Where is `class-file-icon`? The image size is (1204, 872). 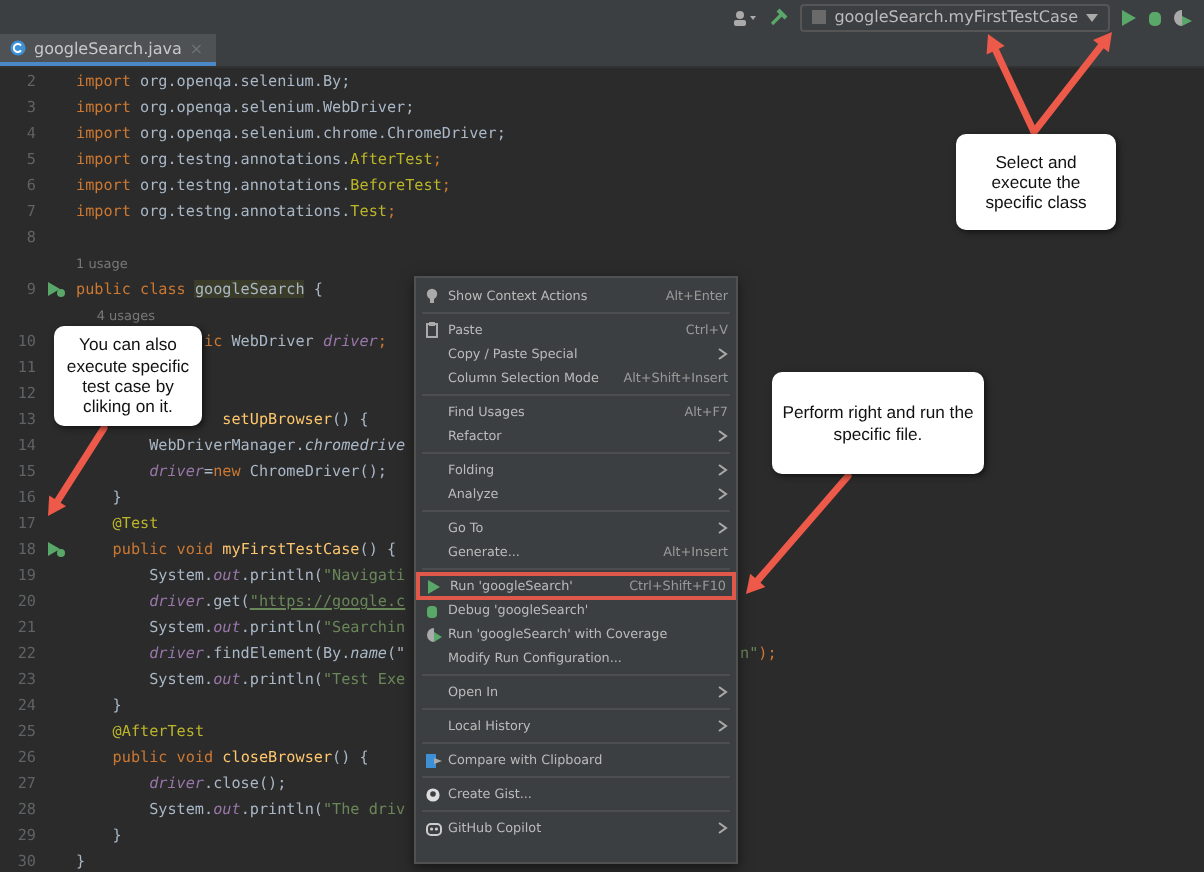 class-file-icon is located at coordinates (18, 48).